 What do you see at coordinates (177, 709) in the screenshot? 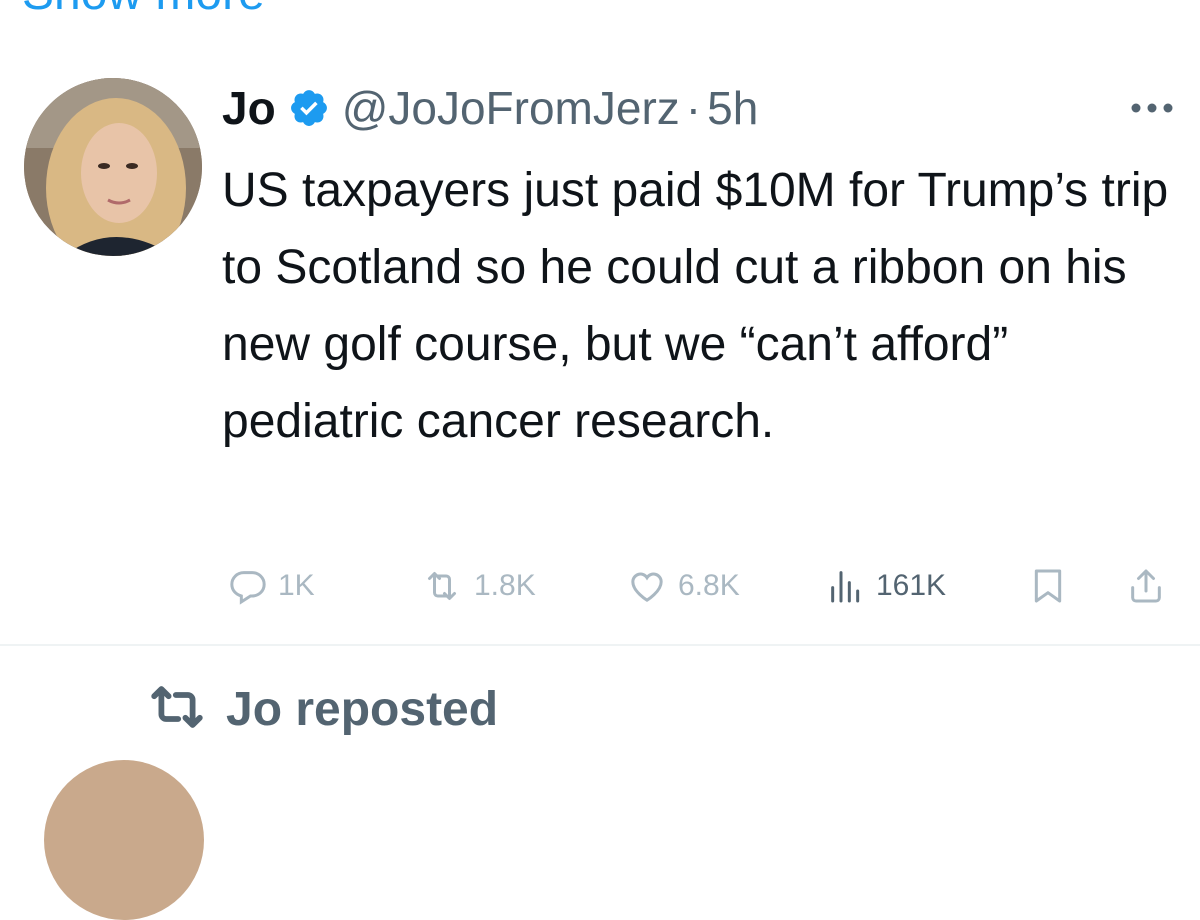
I see `repost-indicator-icon` at bounding box center [177, 709].